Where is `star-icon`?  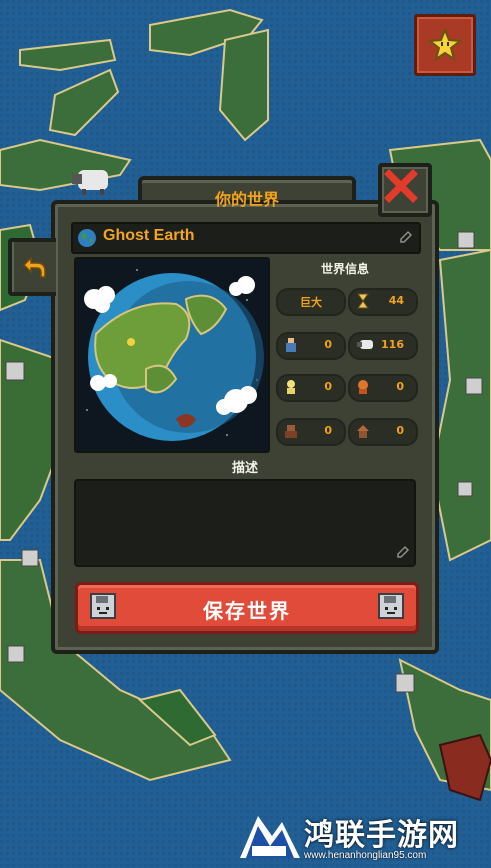 star-icon is located at coordinates (445, 45).